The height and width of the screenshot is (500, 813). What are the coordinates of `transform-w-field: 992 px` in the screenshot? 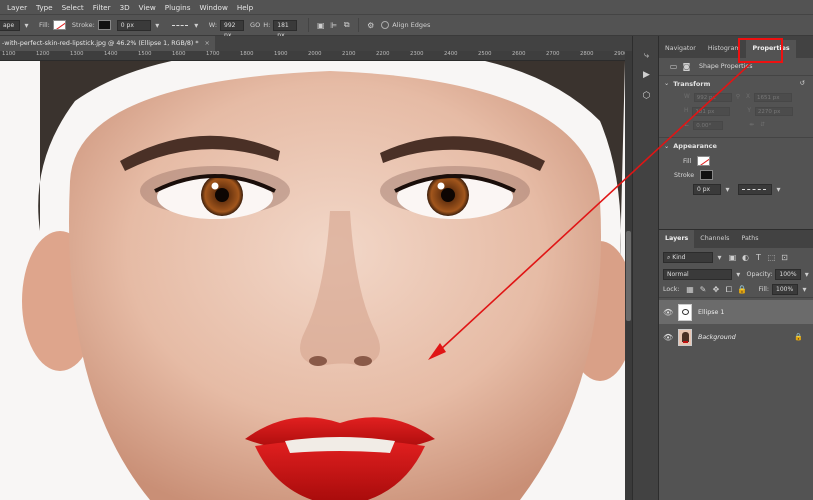 It's located at (712, 97).